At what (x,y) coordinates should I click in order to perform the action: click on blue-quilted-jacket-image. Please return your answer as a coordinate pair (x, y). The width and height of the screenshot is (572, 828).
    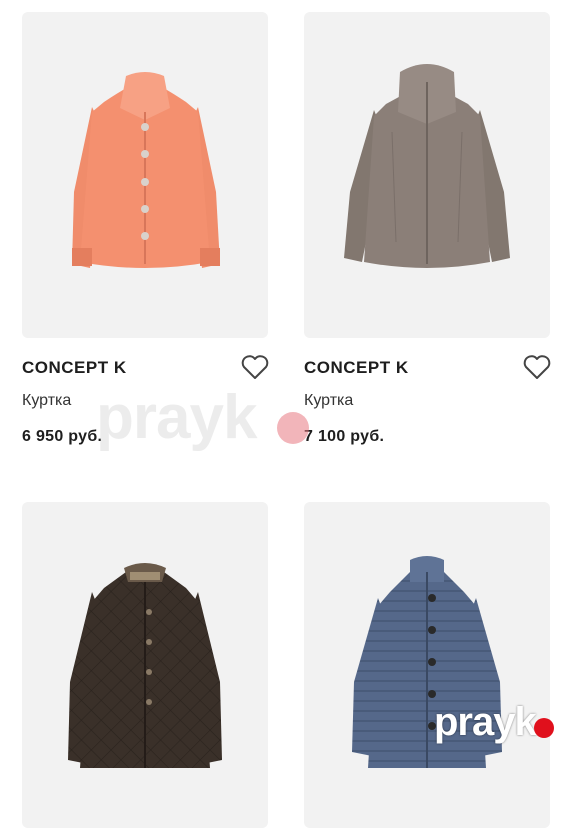
    Looking at the image, I should click on (427, 662).